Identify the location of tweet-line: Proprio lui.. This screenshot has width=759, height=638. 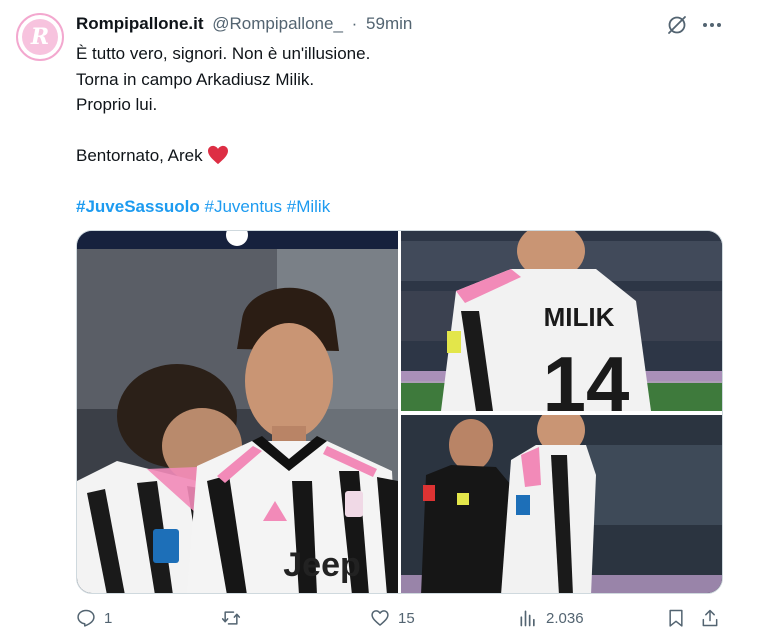
(117, 104).